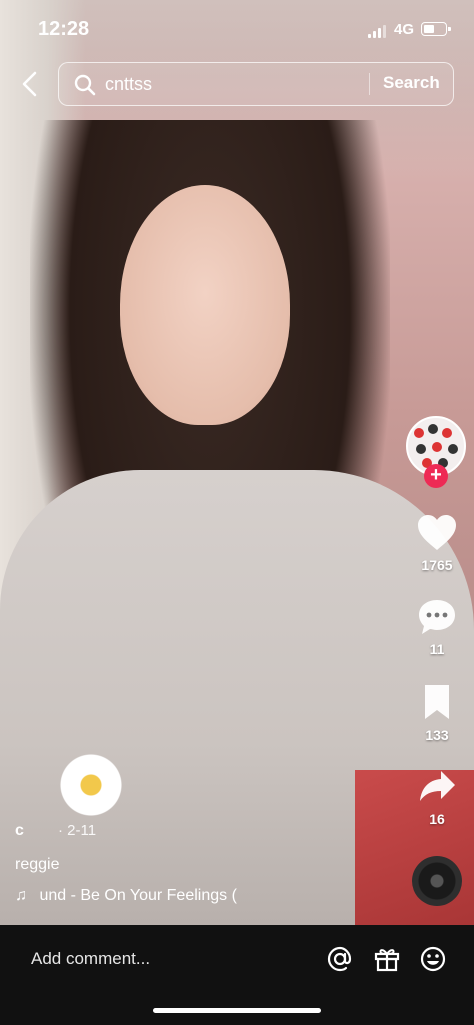  What do you see at coordinates (378, 31) in the screenshot?
I see `signal-icon` at bounding box center [378, 31].